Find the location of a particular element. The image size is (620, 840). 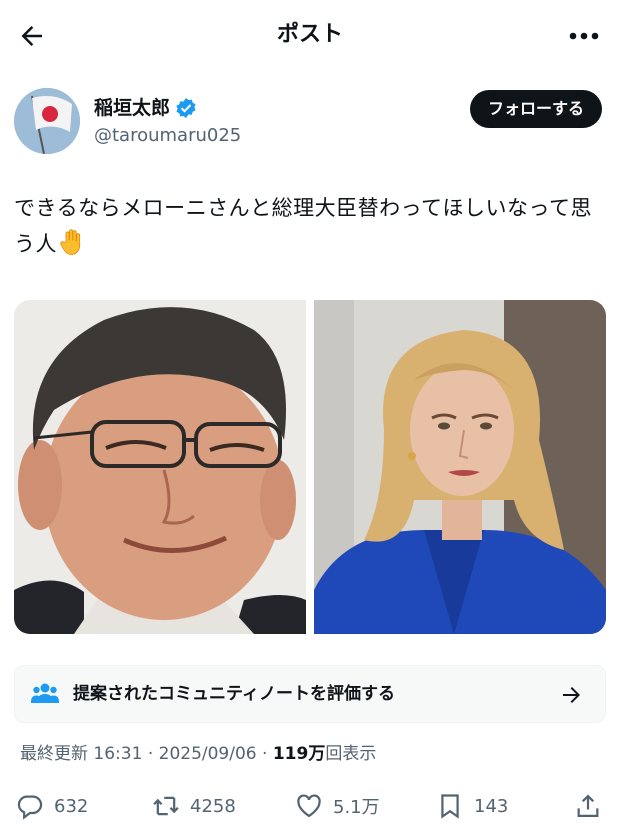

author-handle: @taroumaru025 is located at coordinates (167, 136).